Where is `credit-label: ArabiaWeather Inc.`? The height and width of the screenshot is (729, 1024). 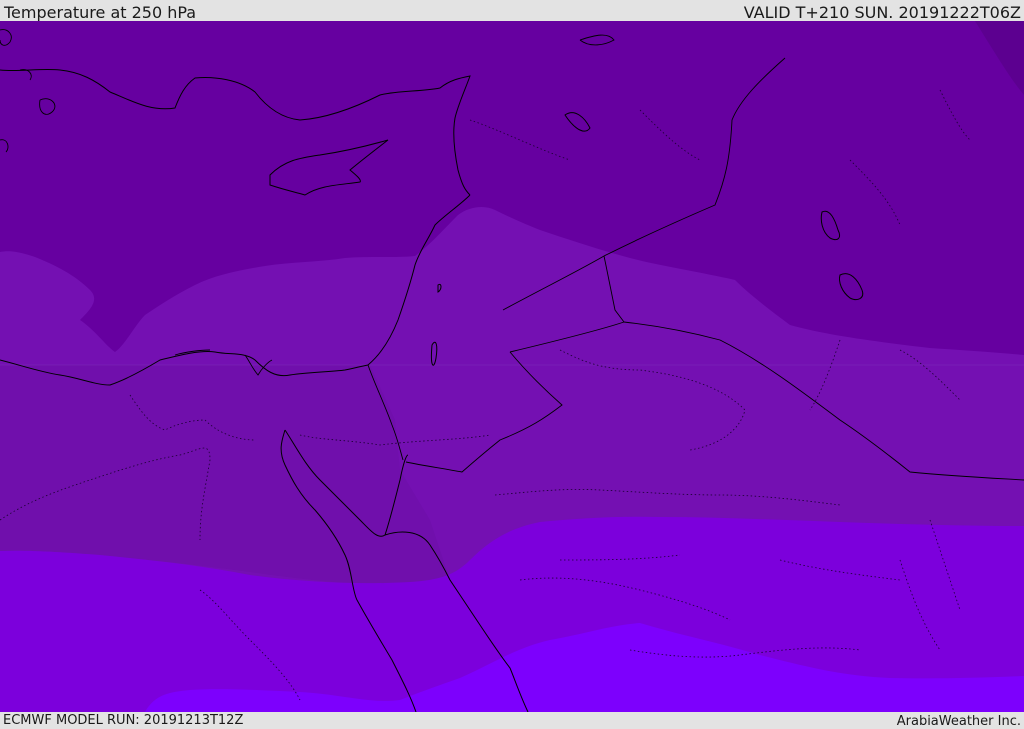
credit-label: ArabiaWeather Inc. is located at coordinates (958, 721).